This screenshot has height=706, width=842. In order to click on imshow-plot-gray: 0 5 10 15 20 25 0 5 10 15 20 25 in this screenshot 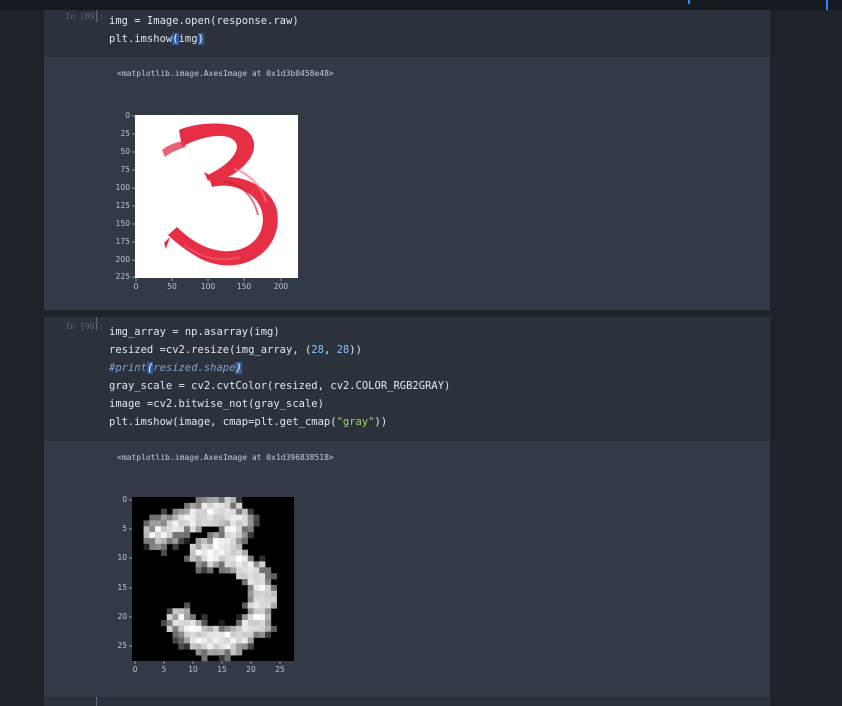, I will do `click(205, 584)`.